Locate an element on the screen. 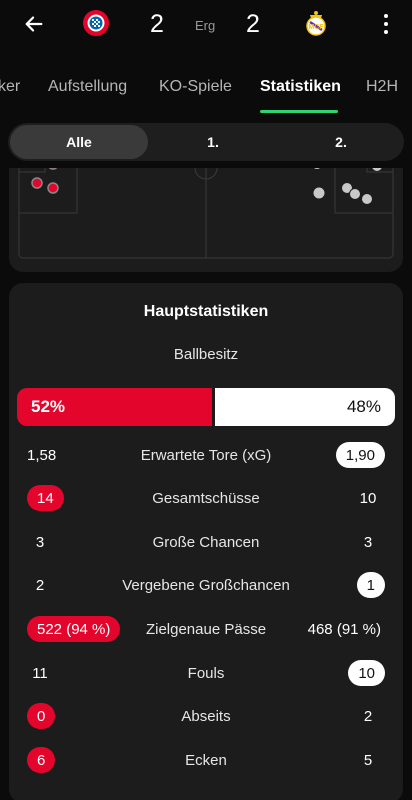 The height and width of the screenshot is (800, 412). stat-away-value: 468 (91 %) is located at coordinates (344, 629).